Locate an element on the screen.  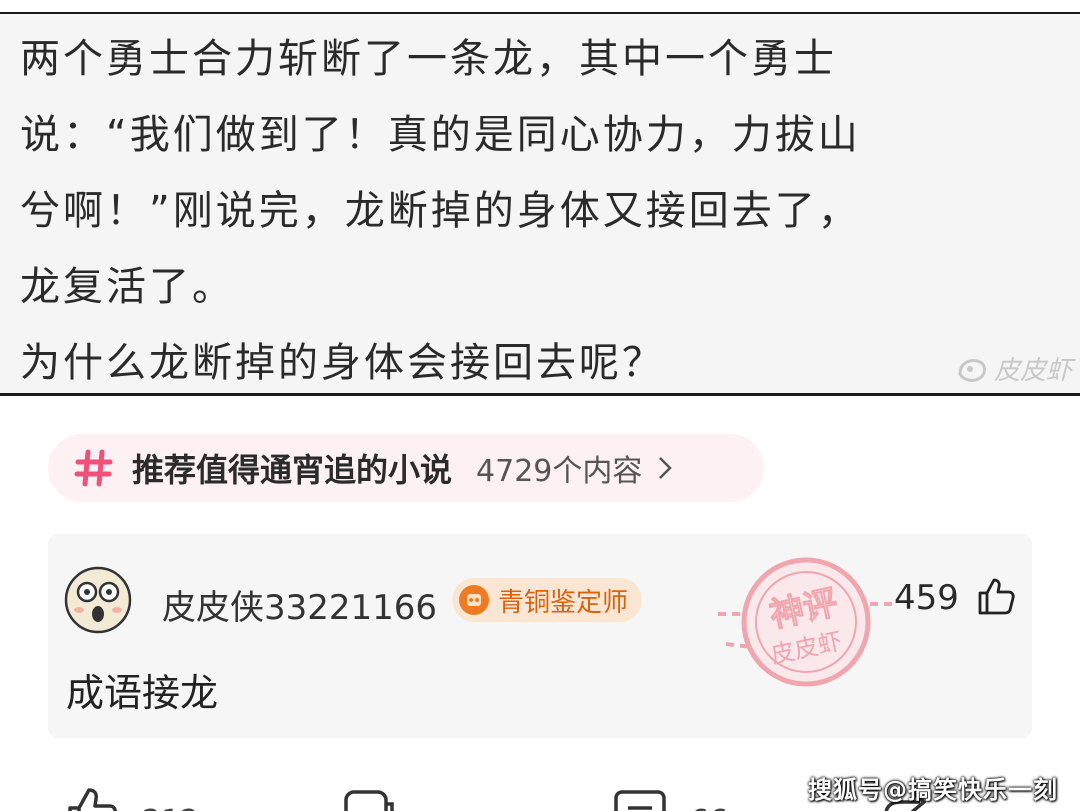
hash-icon is located at coordinates (93, 468).